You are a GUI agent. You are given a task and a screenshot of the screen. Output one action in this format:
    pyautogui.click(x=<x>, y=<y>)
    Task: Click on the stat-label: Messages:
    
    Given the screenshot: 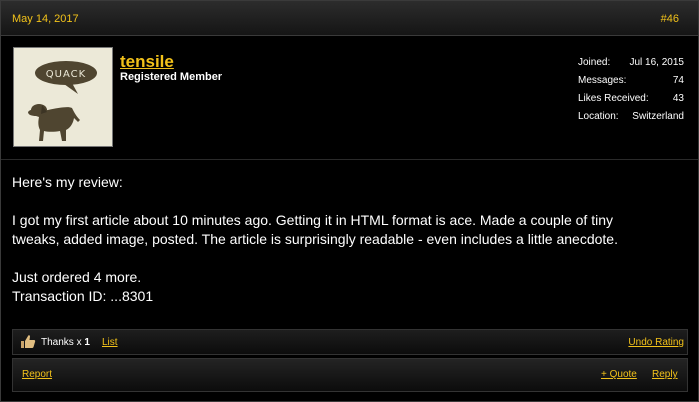 What is the action you would take?
    pyautogui.click(x=602, y=80)
    